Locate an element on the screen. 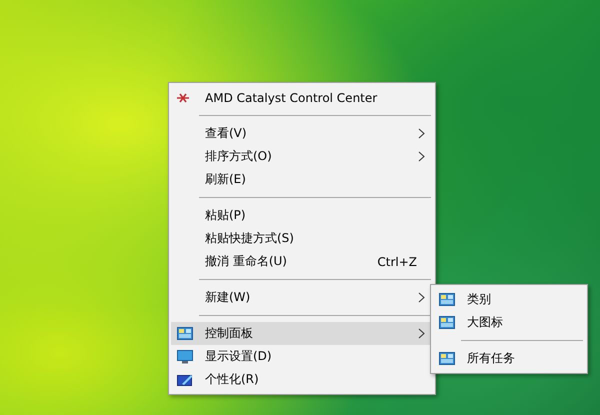 The height and width of the screenshot is (415, 600). menu-item: 新建(W) is located at coordinates (302, 297).